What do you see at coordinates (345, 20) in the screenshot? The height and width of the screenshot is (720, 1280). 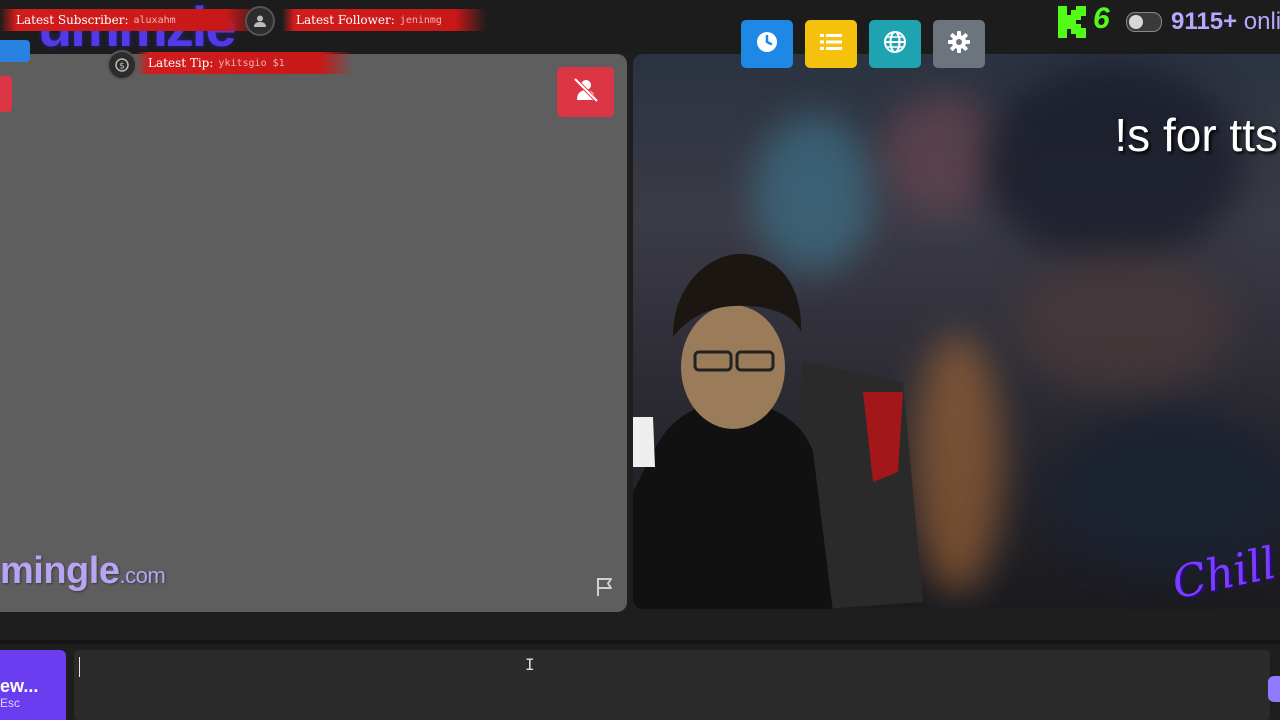 I see `latest-follower-label: Latest Follower:` at bounding box center [345, 20].